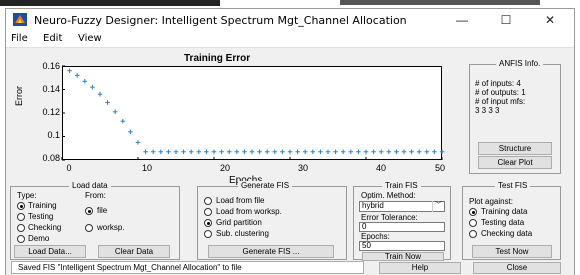  What do you see at coordinates (515, 148) in the screenshot?
I see `structure-button: Structure` at bounding box center [515, 148].